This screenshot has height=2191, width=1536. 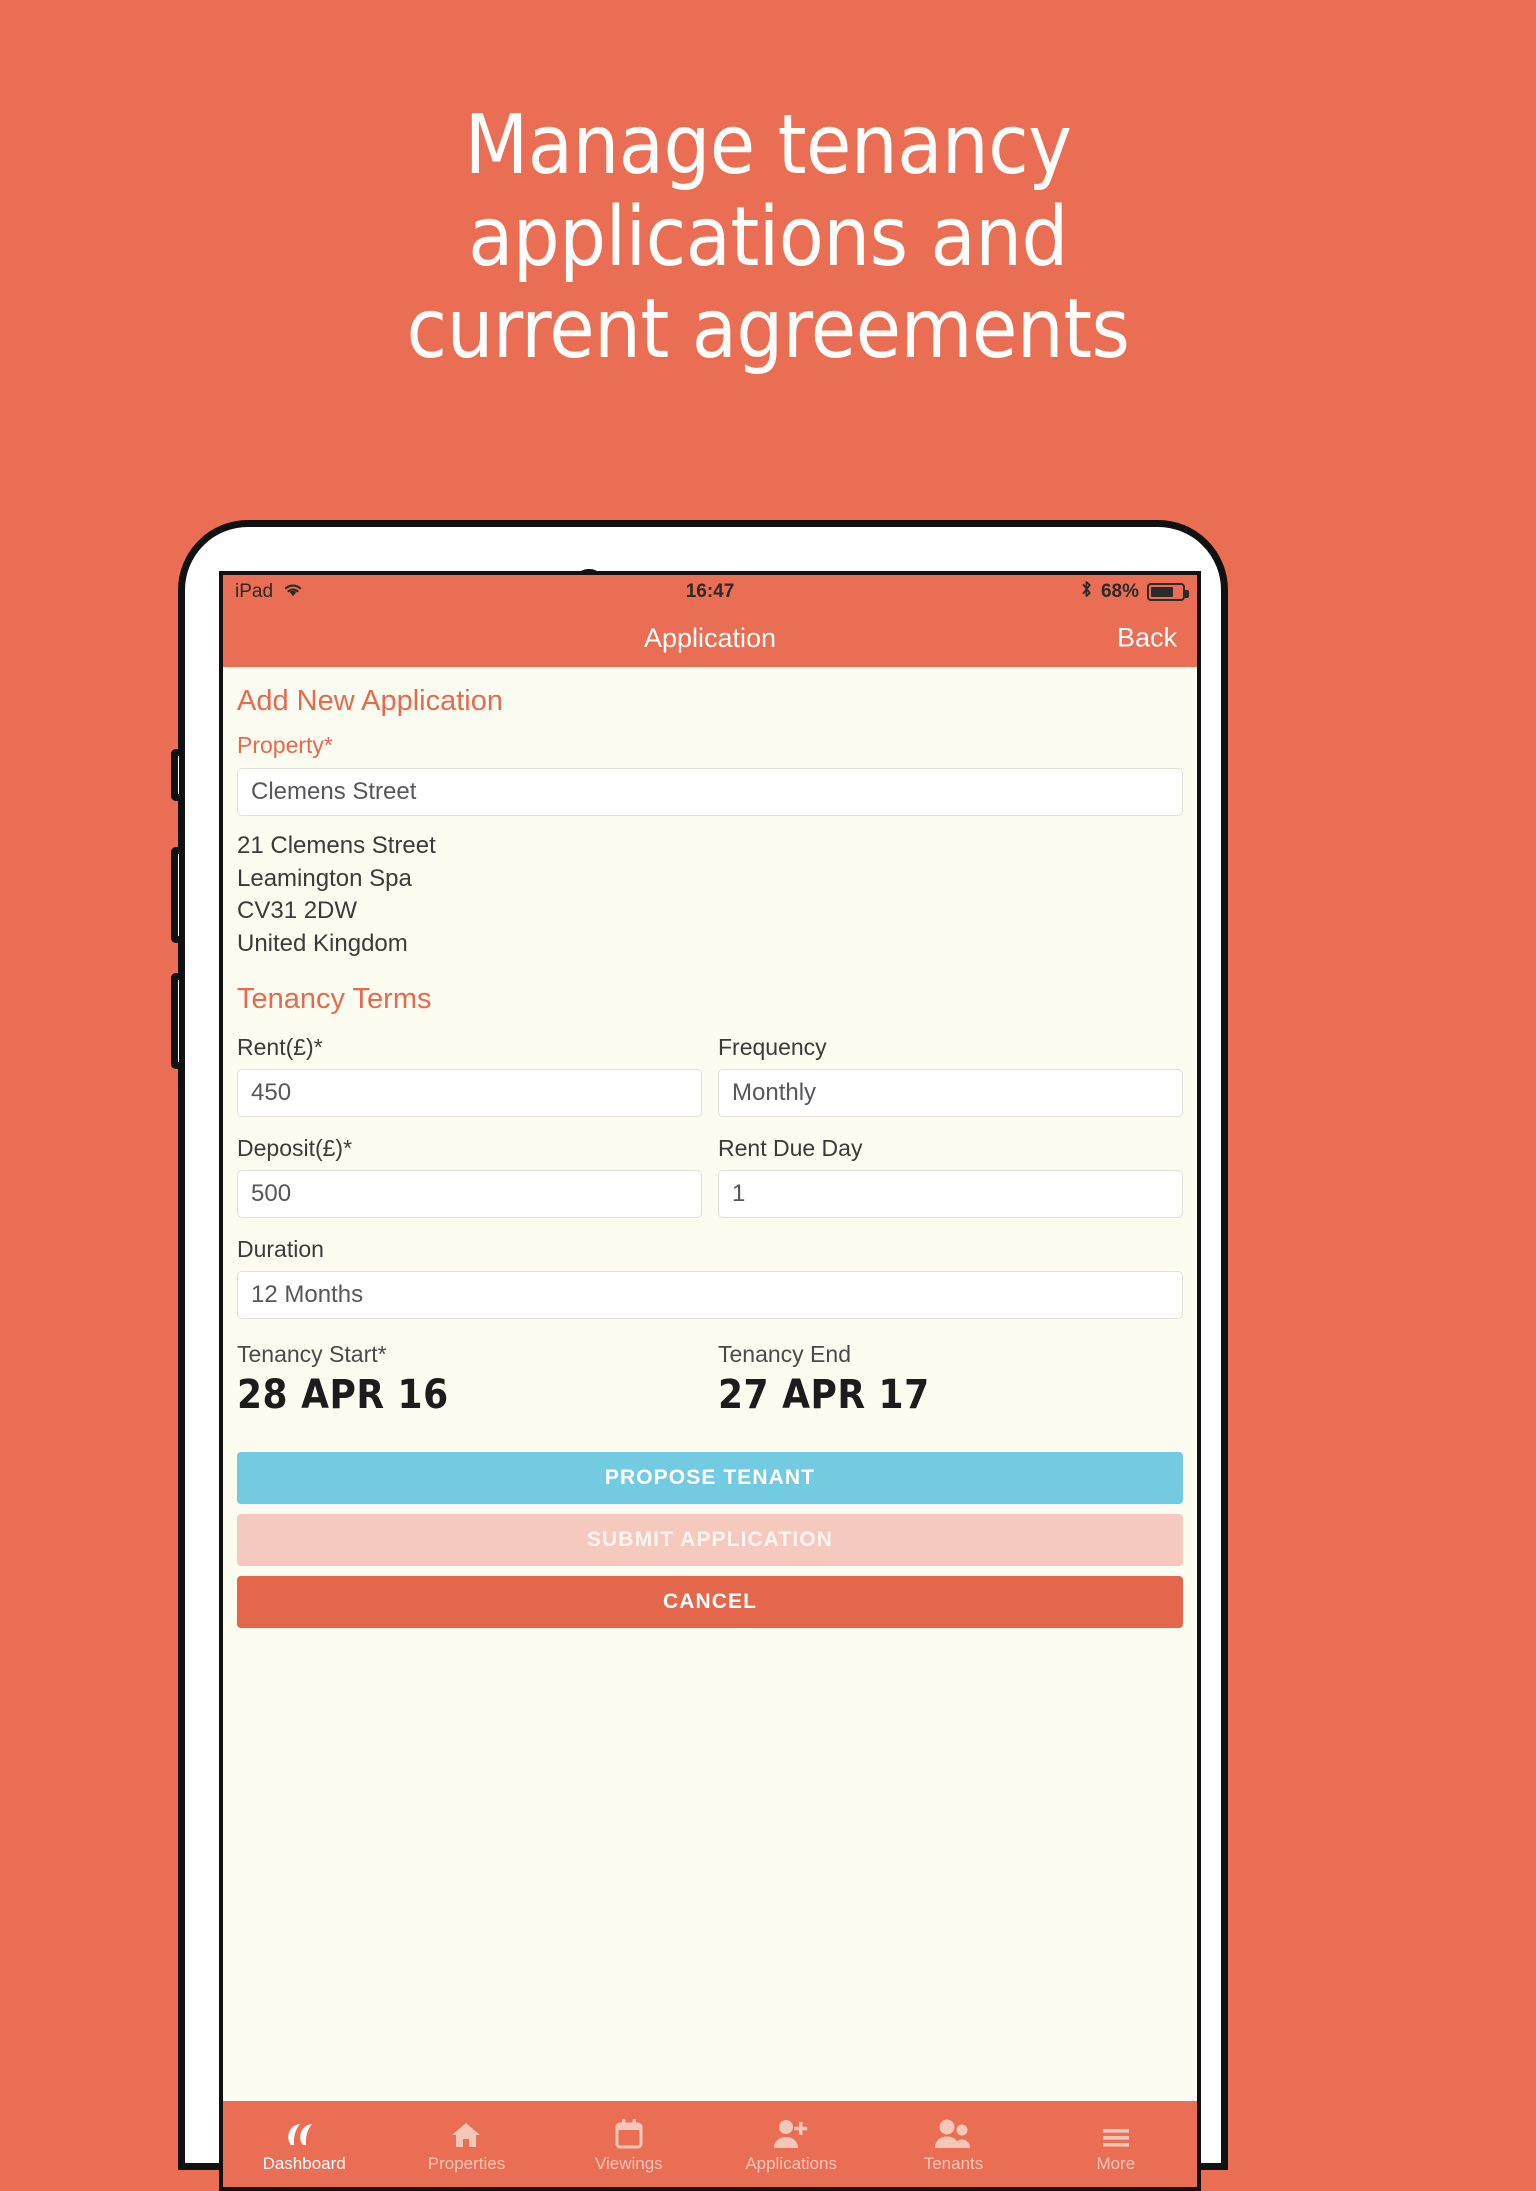 I want to click on deposit-input-value: 500, so click(x=271, y=1193).